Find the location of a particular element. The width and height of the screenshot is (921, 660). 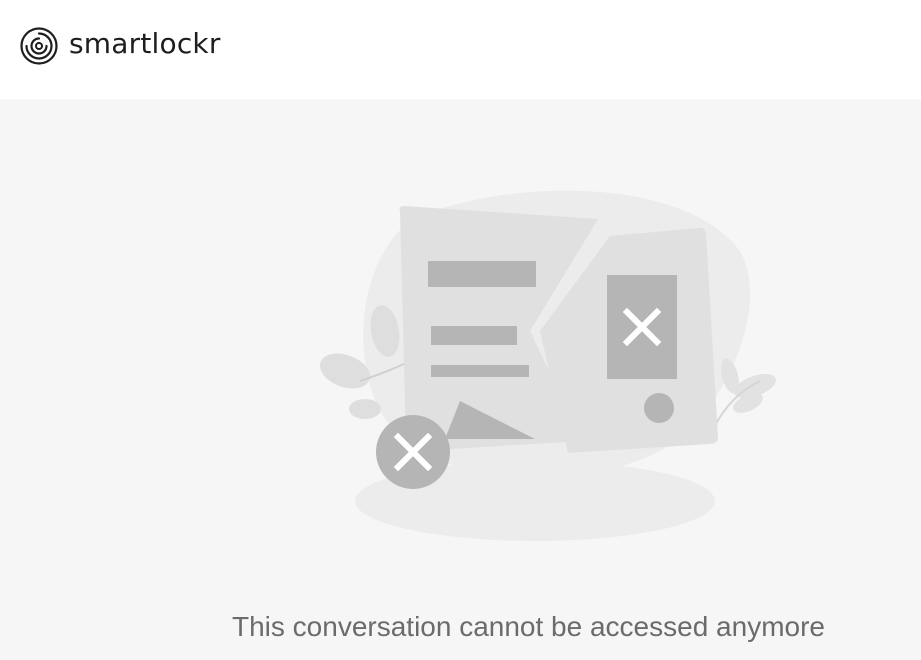

concentric-circles-logo-icon is located at coordinates (39, 46).